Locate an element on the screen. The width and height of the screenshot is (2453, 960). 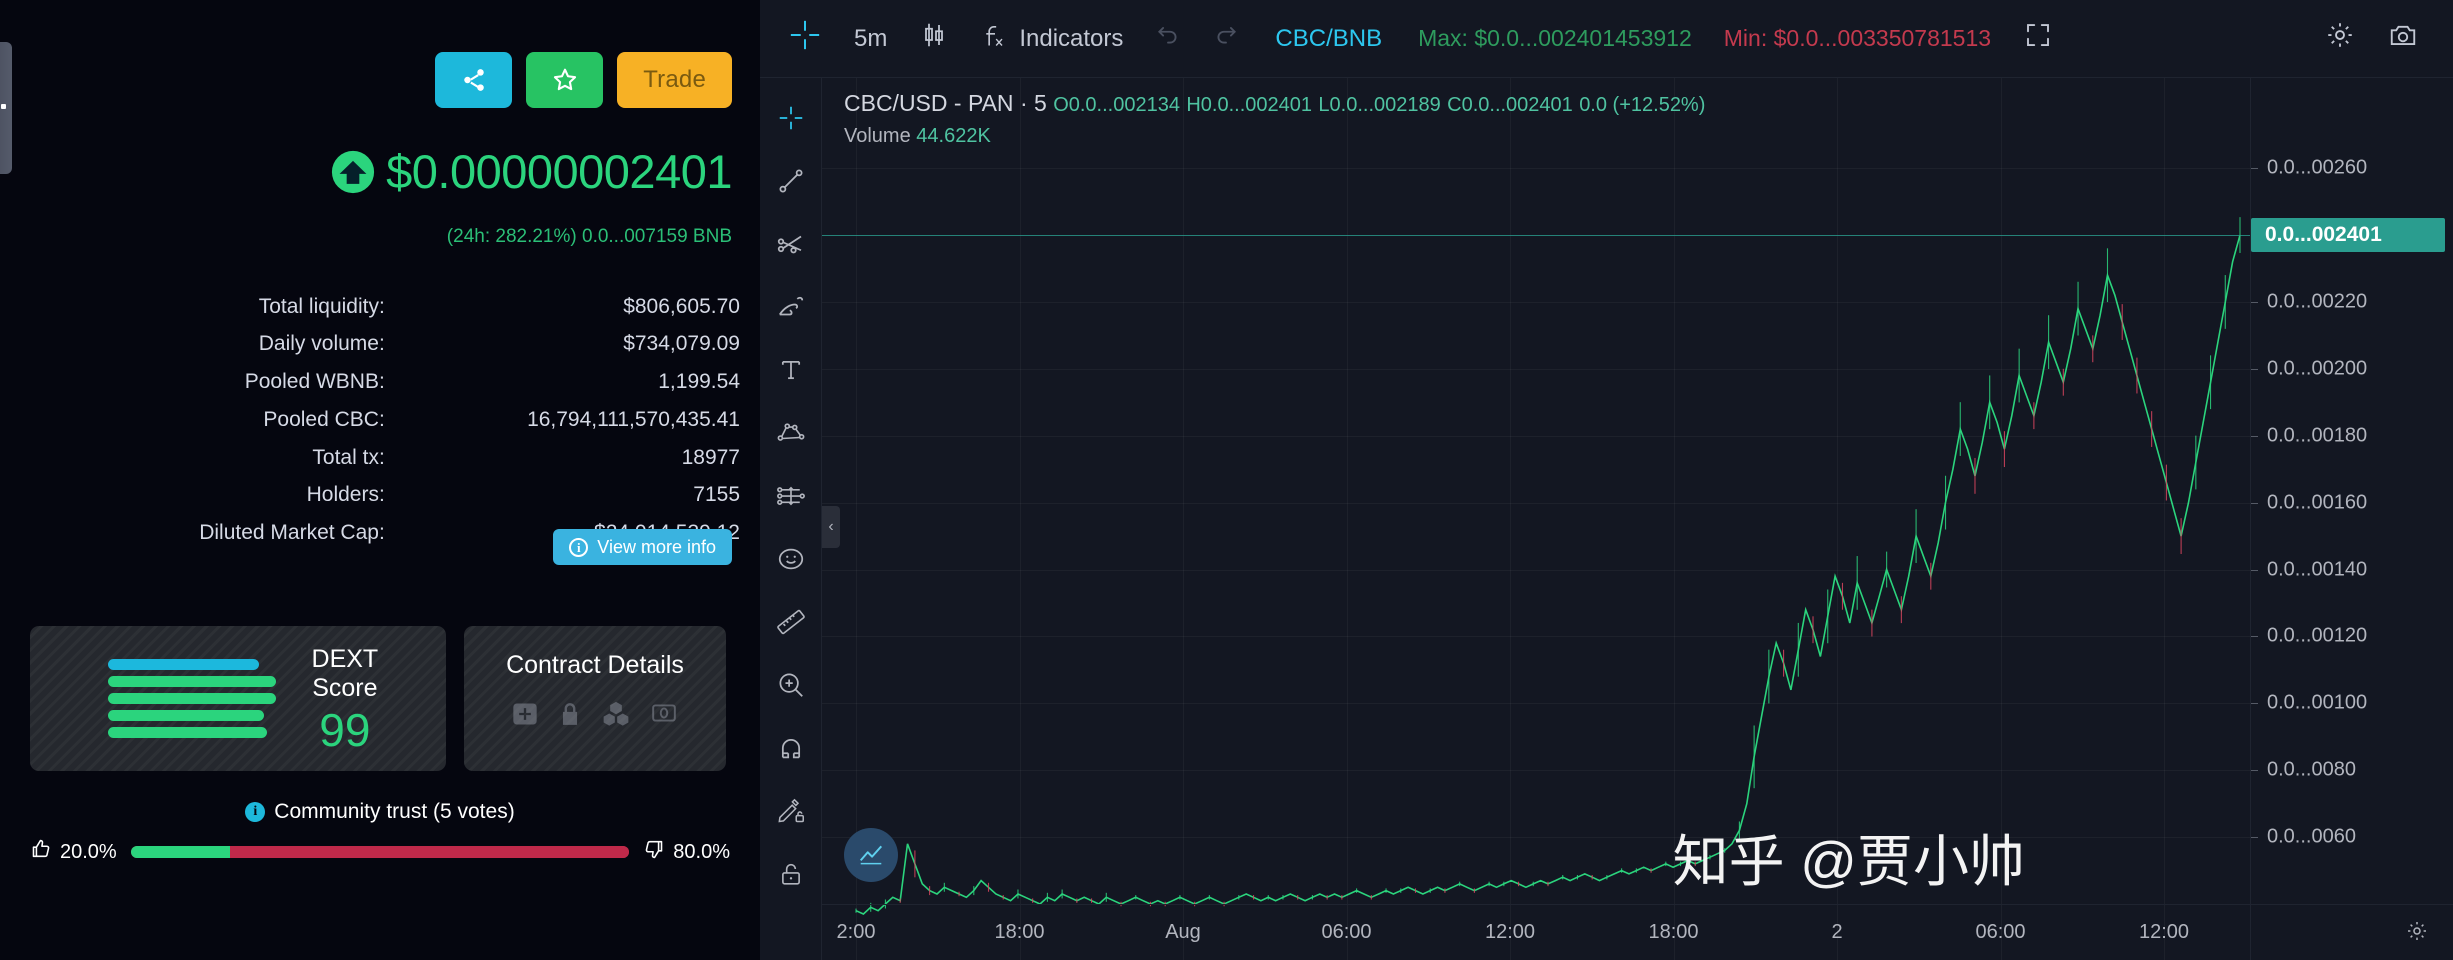
price-axis-label: 0.0...00160 is located at coordinates (2317, 502).